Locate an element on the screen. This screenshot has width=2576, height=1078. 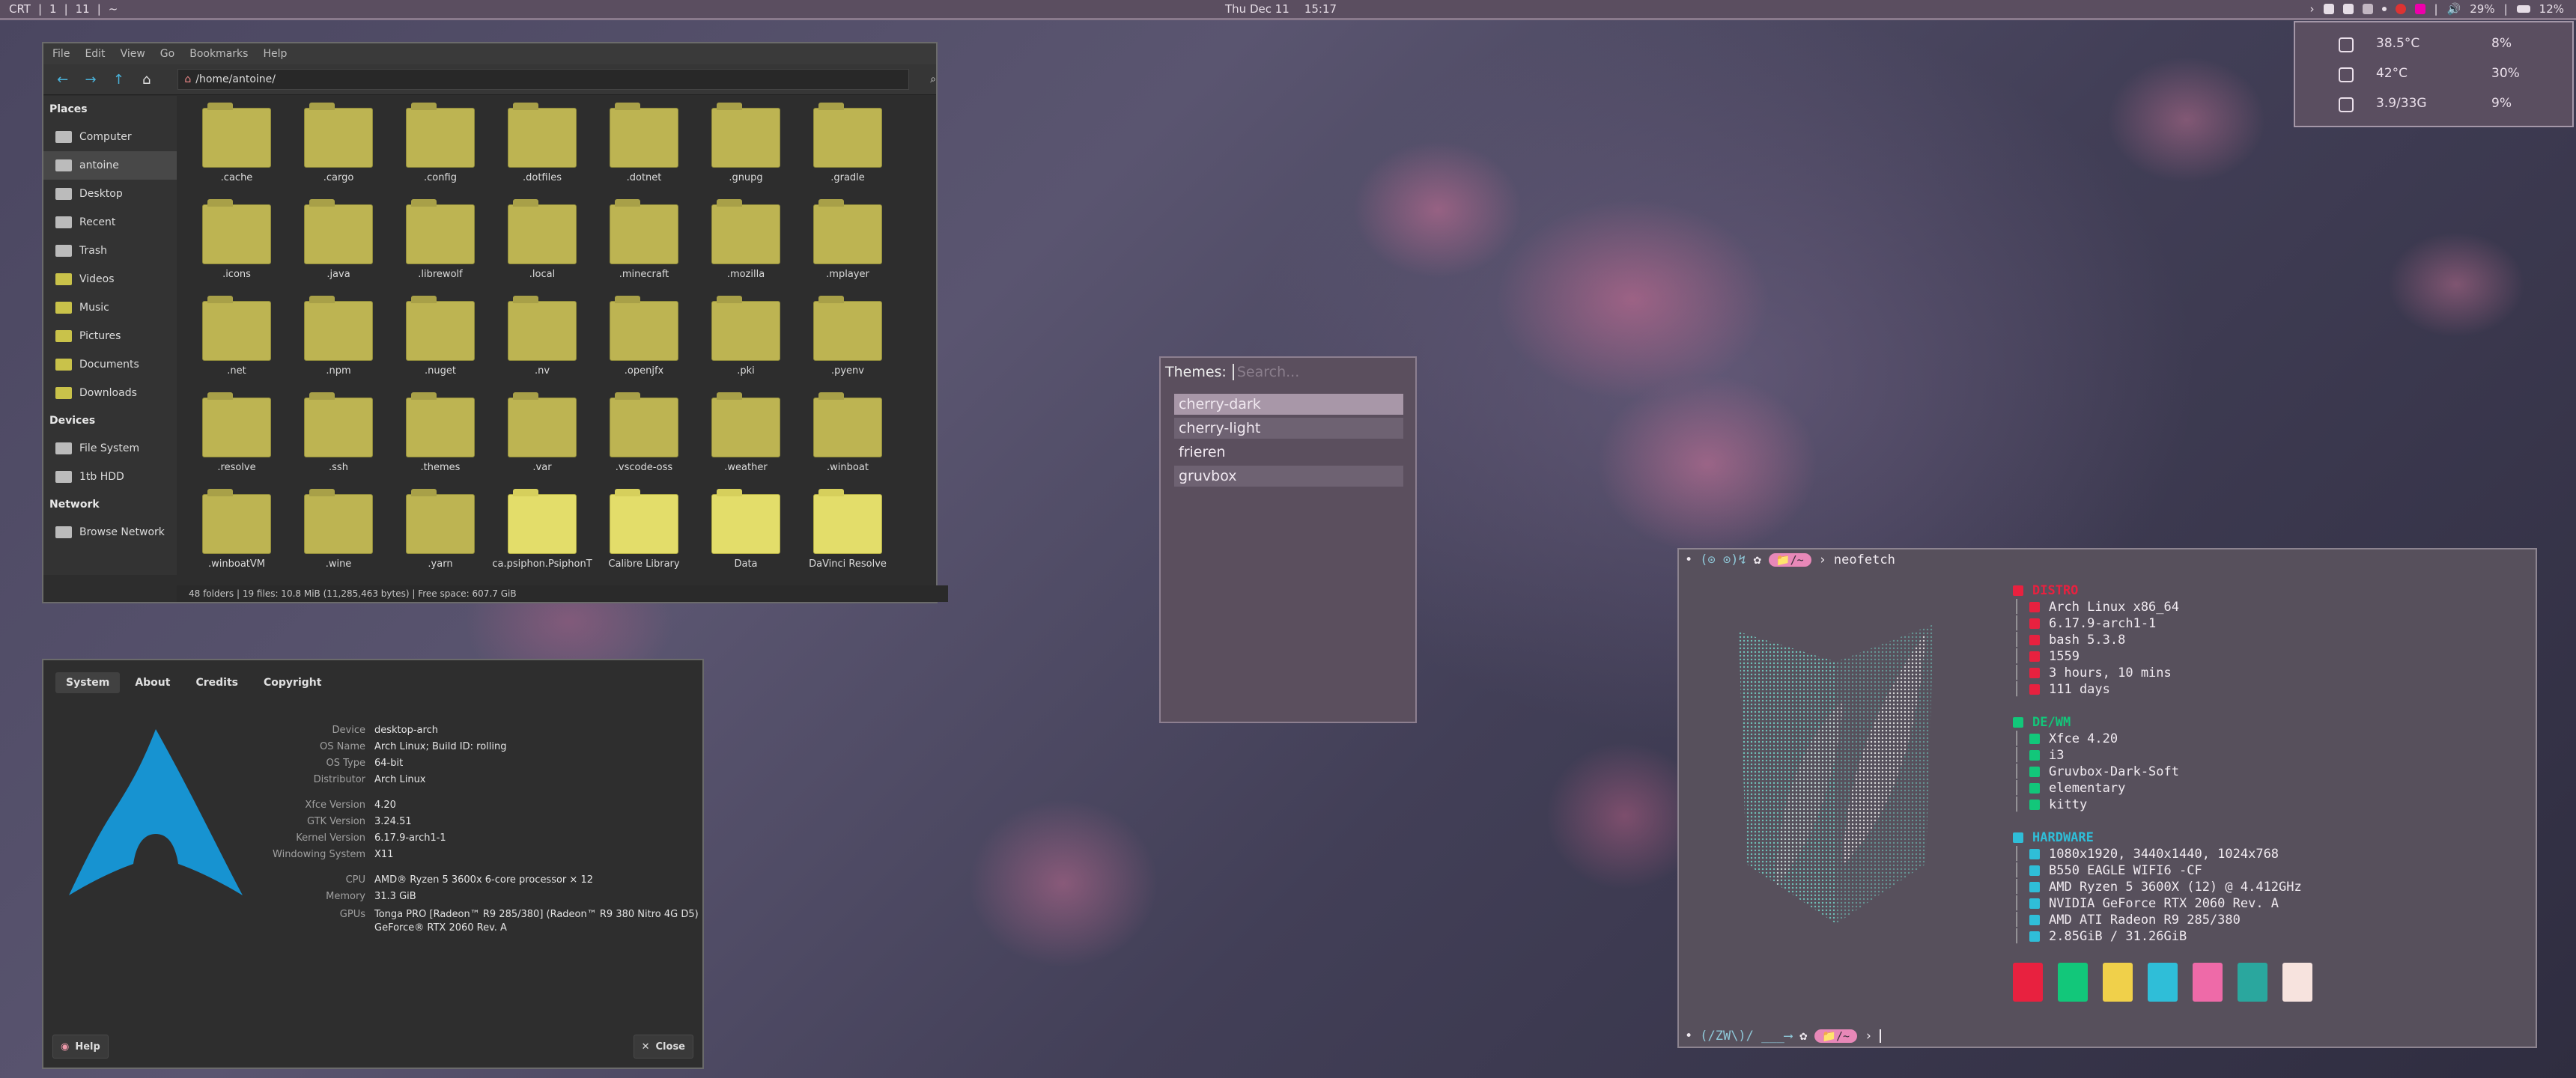
sidebar-item-pictures: Pictures is located at coordinates (110, 336).